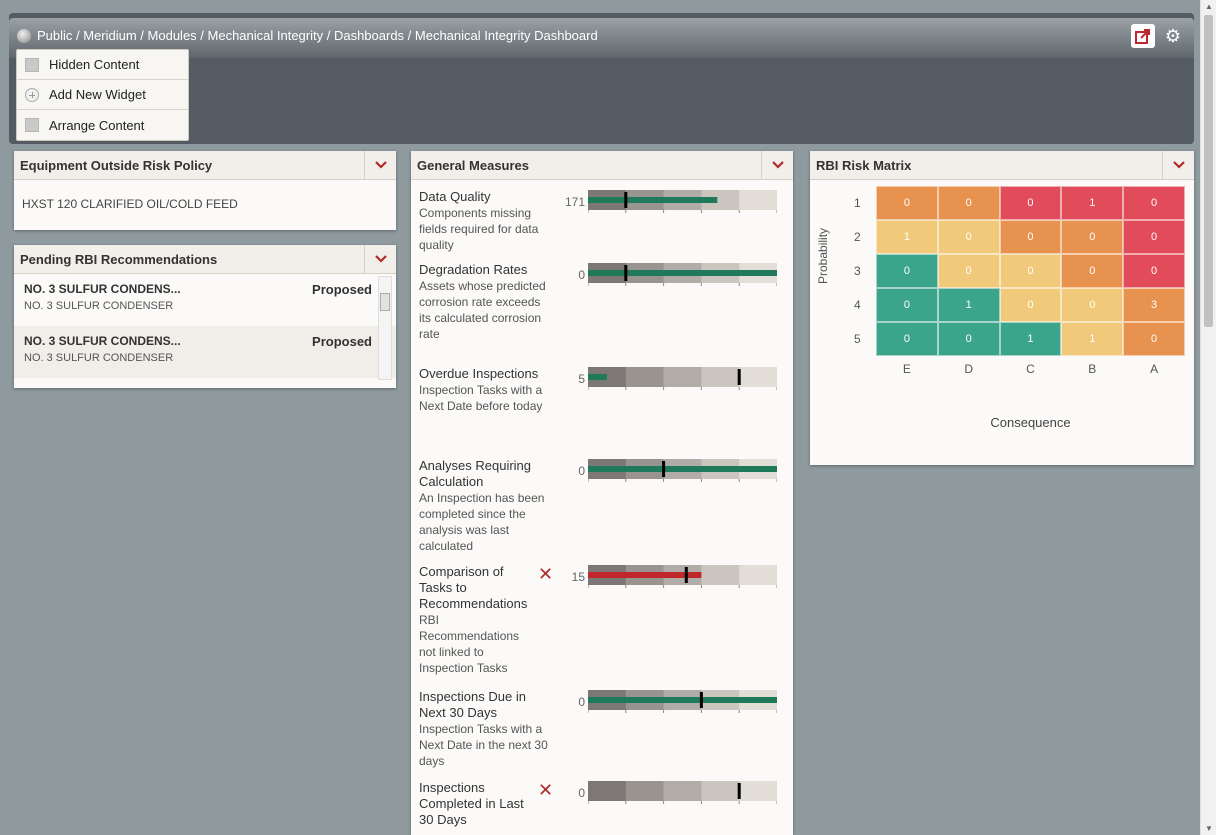  I want to click on panel-title: Equipment Outside Risk Policy, so click(116, 165).